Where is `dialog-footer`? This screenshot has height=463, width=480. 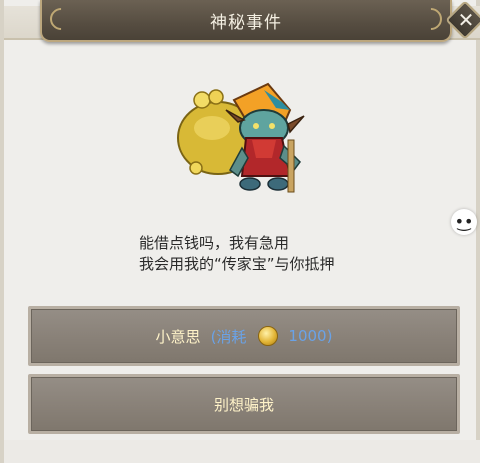
dialog-footer is located at coordinates (242, 451).